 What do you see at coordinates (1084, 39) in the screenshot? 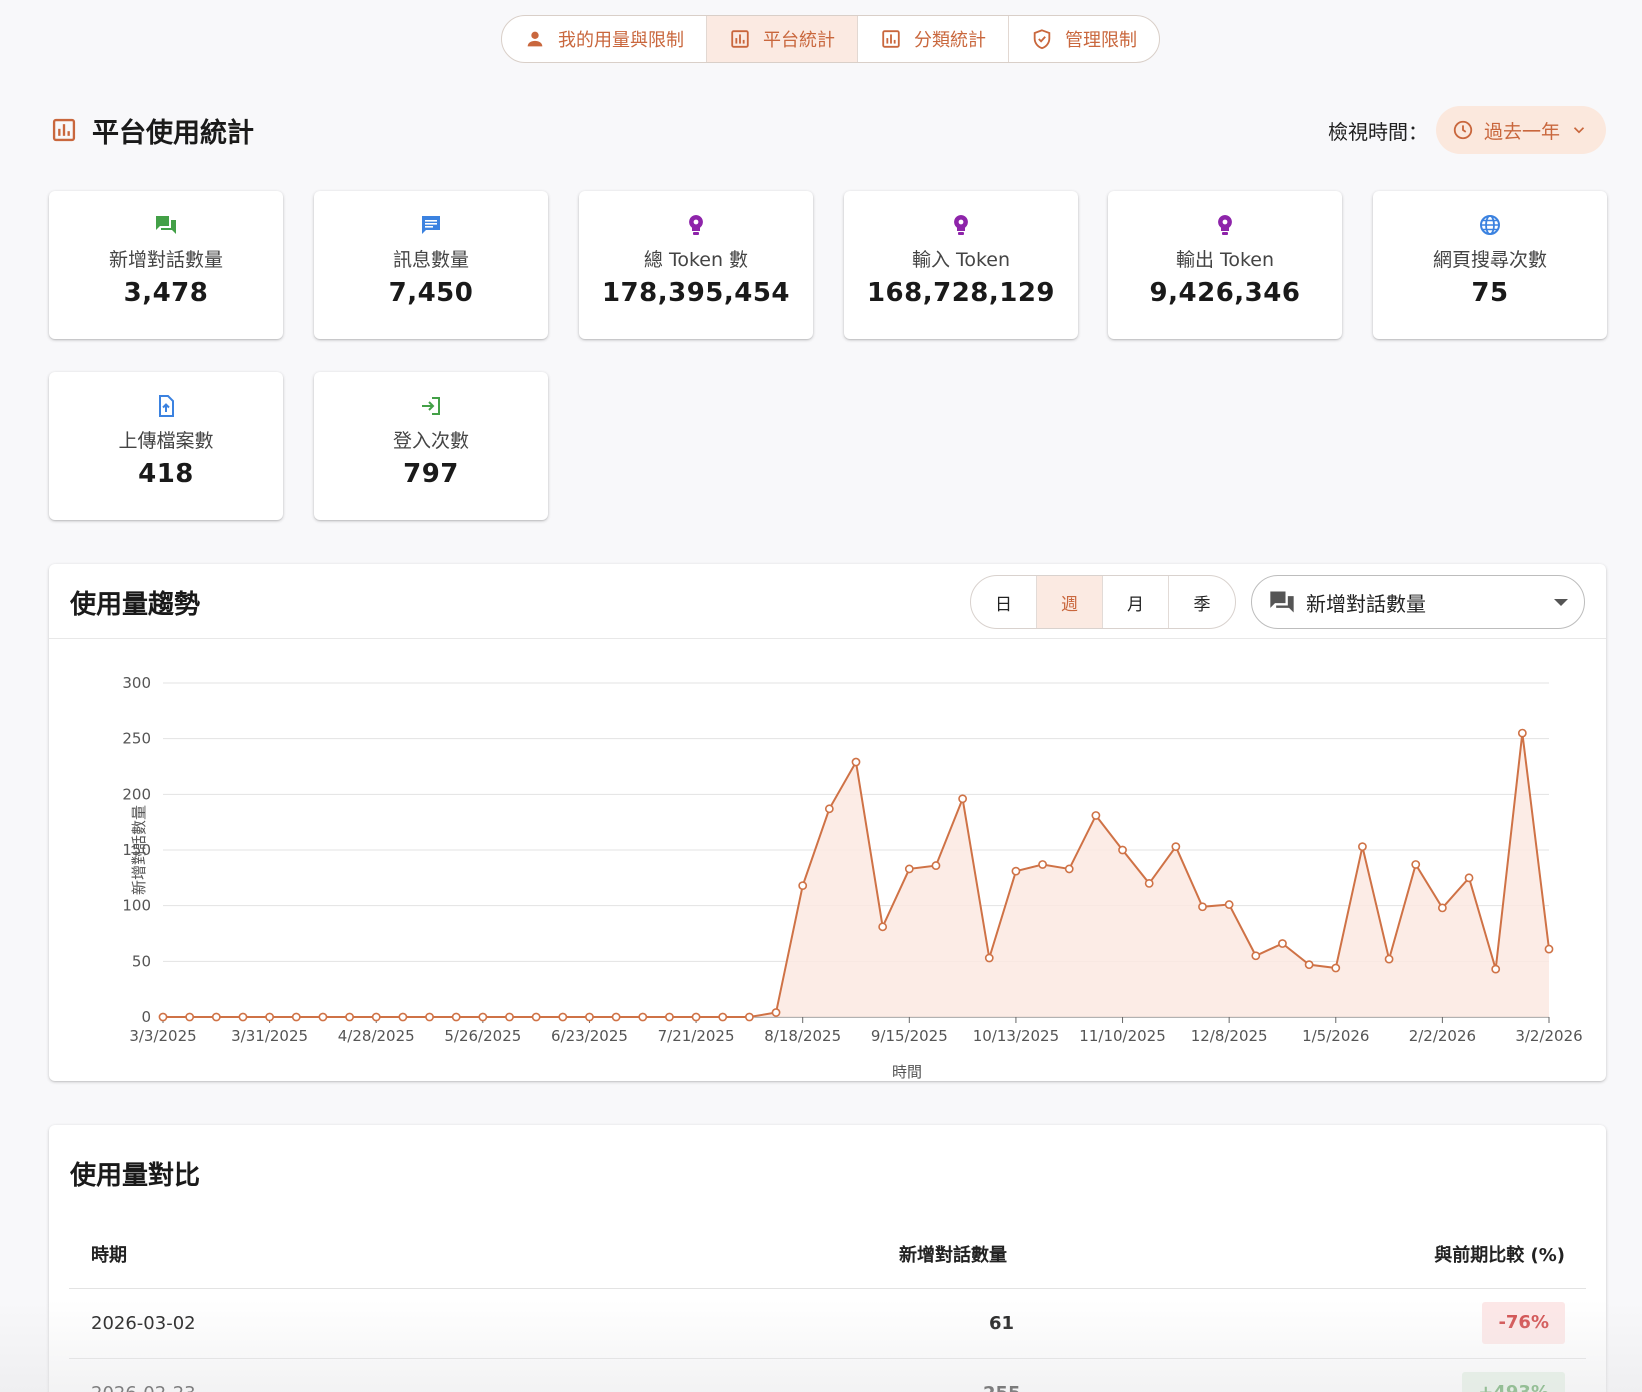
I see `tab-manage-limits: 管理限制` at bounding box center [1084, 39].